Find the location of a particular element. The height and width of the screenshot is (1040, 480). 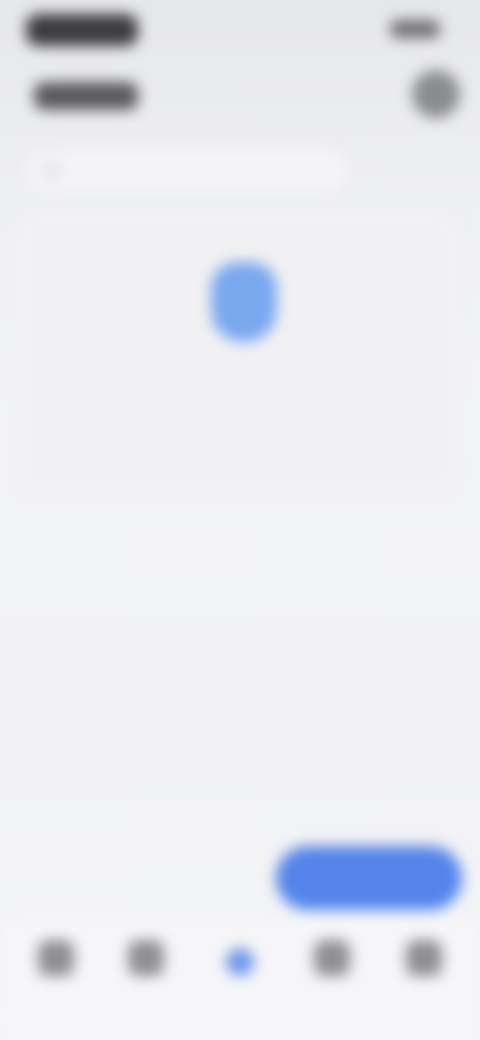

tab-home is located at coordinates (56, 975).